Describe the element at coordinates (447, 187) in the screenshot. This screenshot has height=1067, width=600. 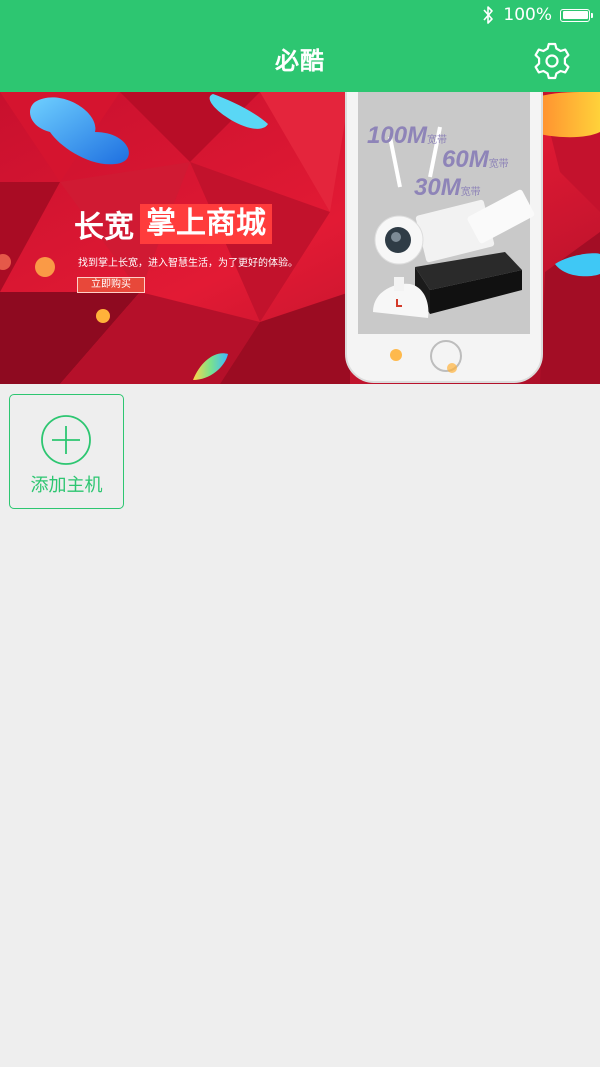
I see `speed-label-30m: 30M宽带` at that location.